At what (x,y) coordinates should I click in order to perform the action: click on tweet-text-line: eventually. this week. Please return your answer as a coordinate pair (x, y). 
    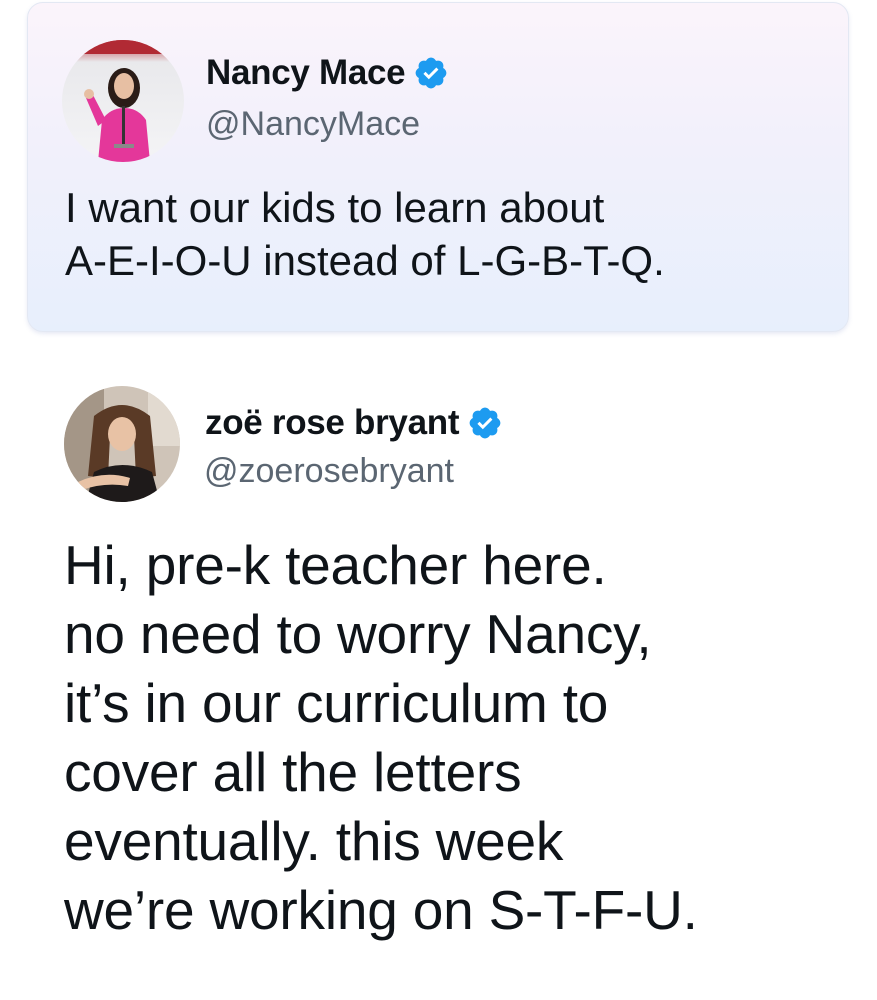
    Looking at the image, I should click on (314, 841).